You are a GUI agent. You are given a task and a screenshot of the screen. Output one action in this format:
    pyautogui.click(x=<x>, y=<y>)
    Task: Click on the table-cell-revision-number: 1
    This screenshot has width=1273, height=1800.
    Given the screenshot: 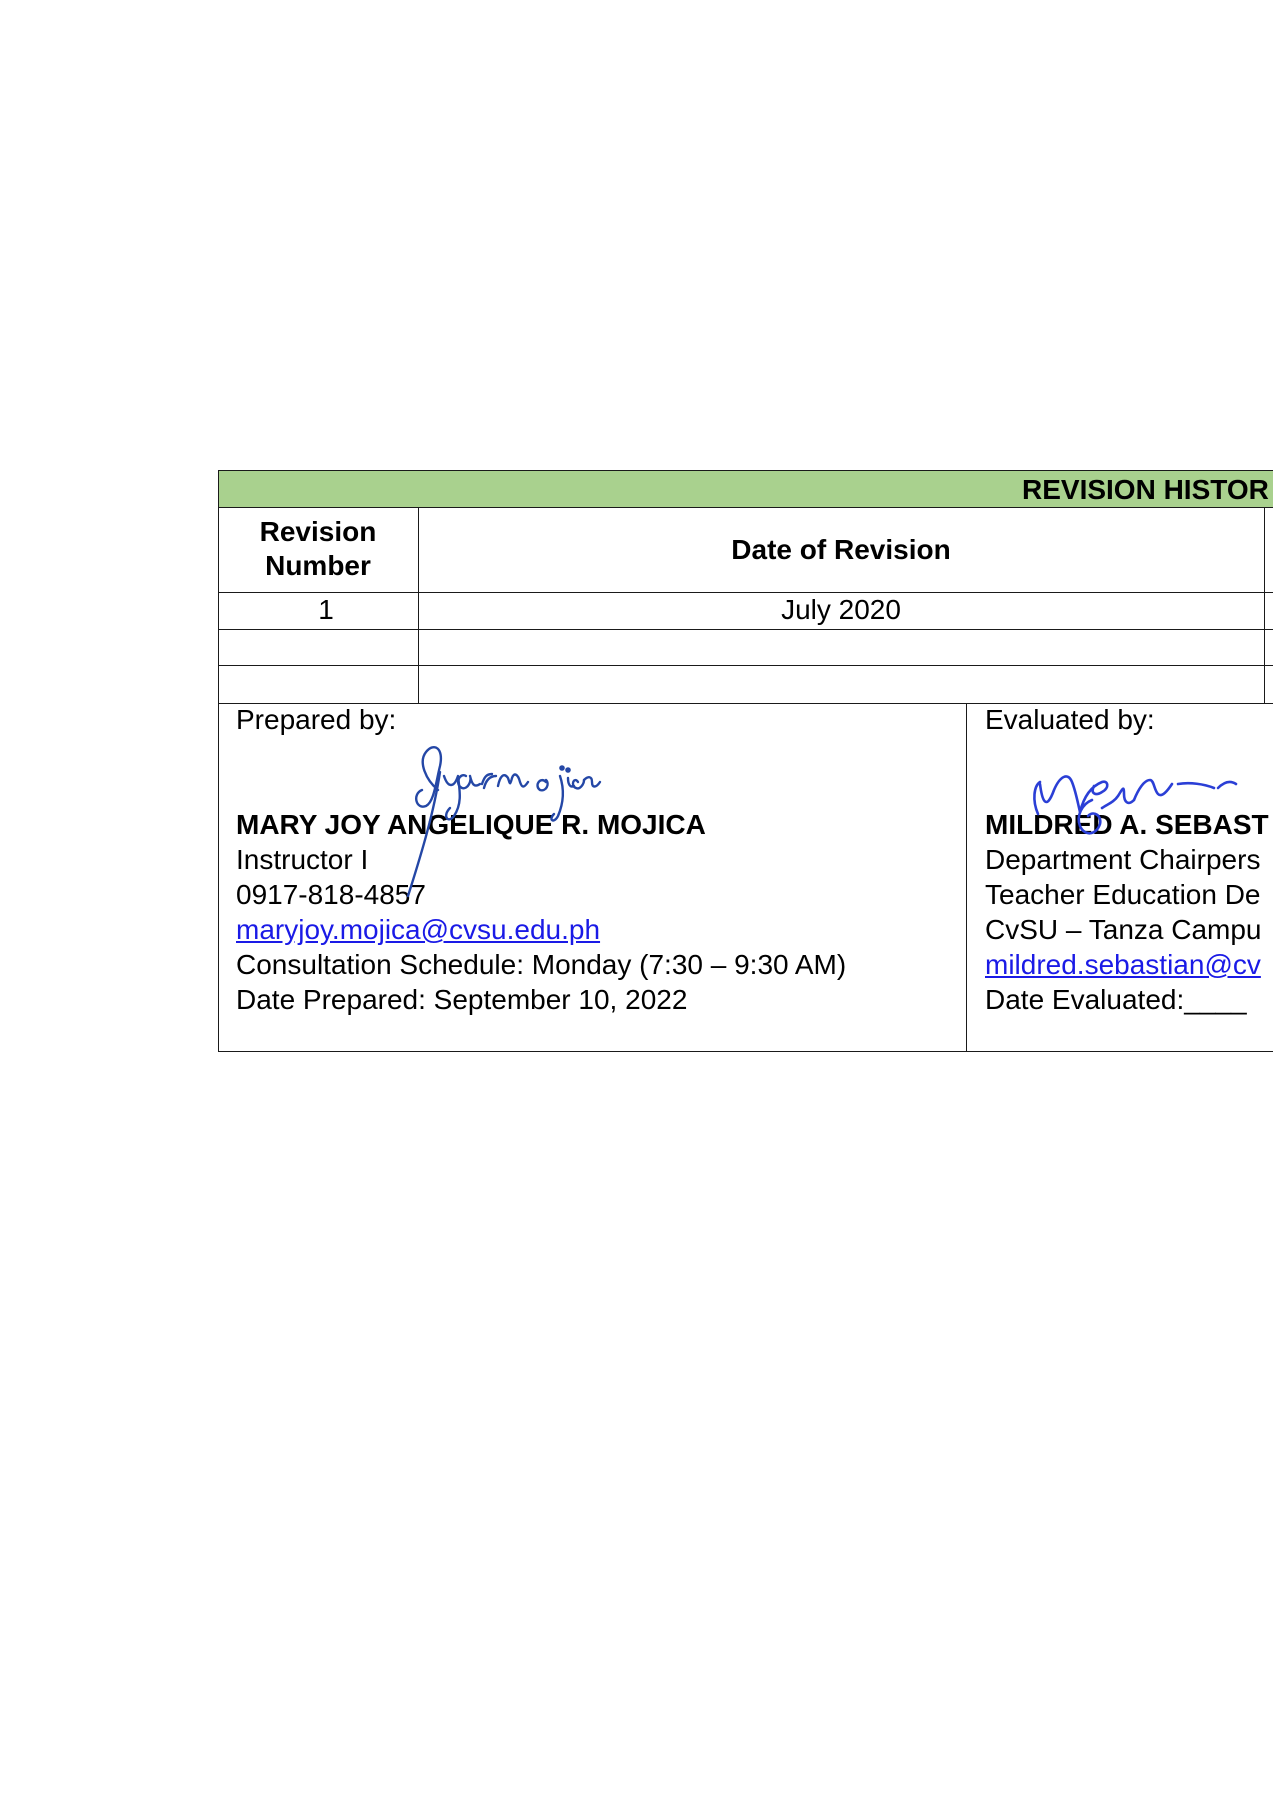 What is the action you would take?
    pyautogui.click(x=326, y=609)
    